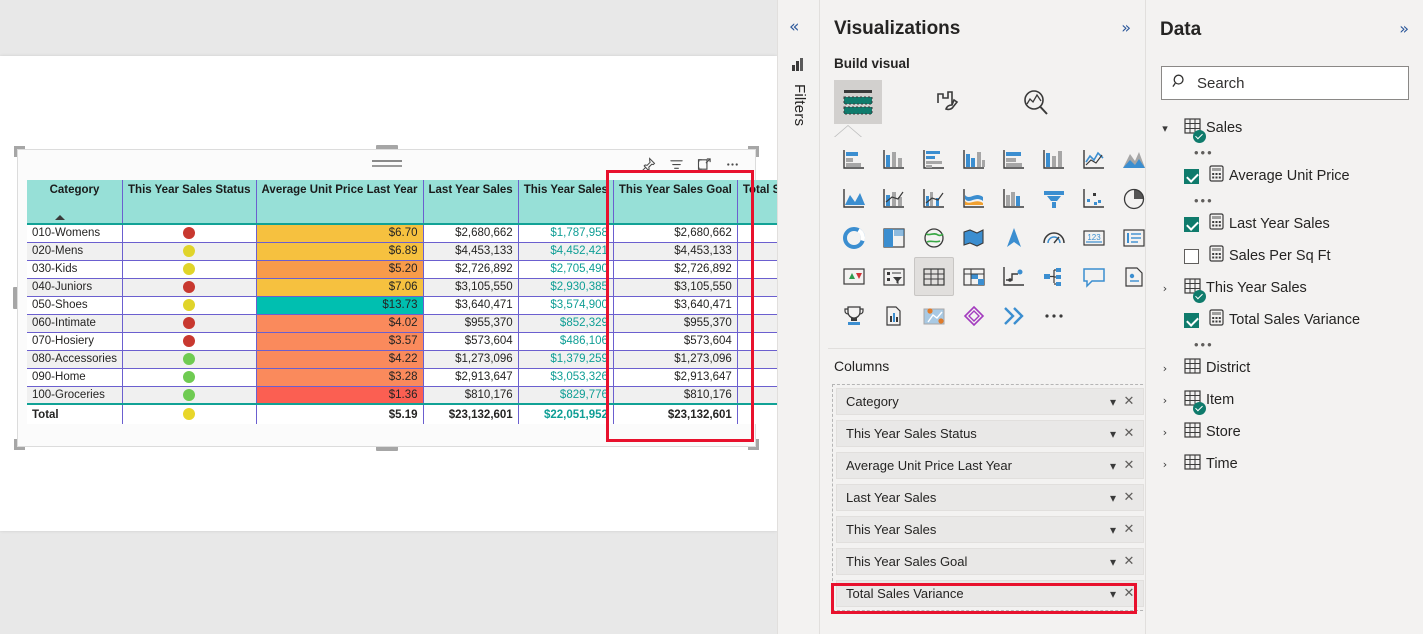 This screenshot has width=1423, height=634. What do you see at coordinates (340, 251) in the screenshot?
I see `cell-average-unit-price: $6.89` at bounding box center [340, 251].